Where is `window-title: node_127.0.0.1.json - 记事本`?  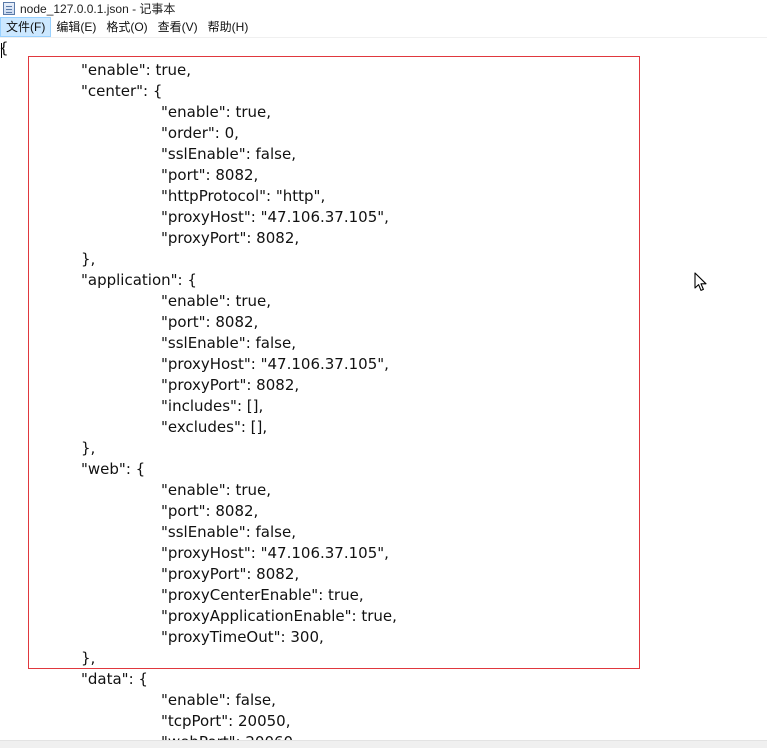
window-title: node_127.0.0.1.json - 记事本 is located at coordinates (98, 9).